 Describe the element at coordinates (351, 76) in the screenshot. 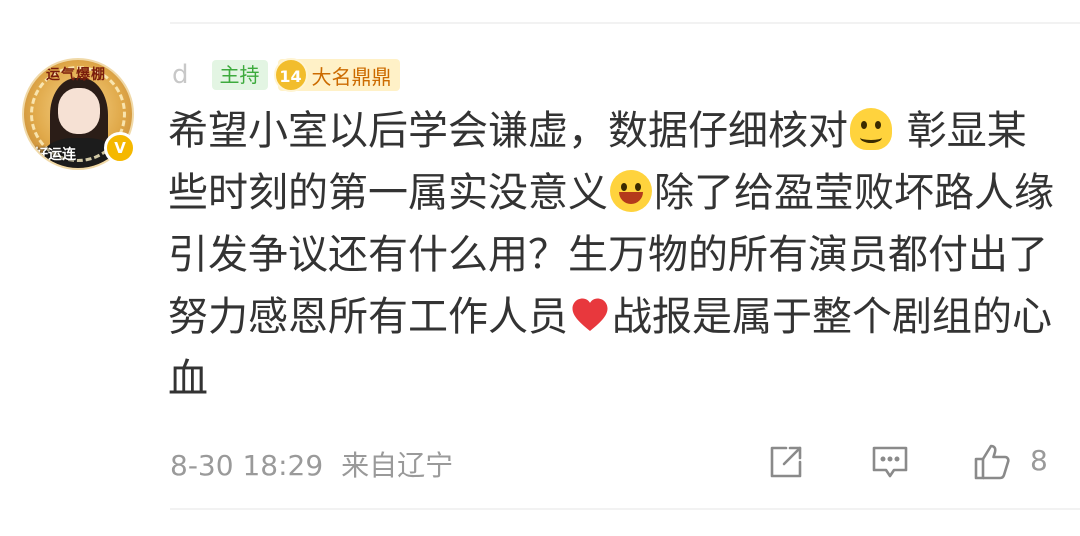

I see `fan-level-name: 大名鼎鼎` at that location.